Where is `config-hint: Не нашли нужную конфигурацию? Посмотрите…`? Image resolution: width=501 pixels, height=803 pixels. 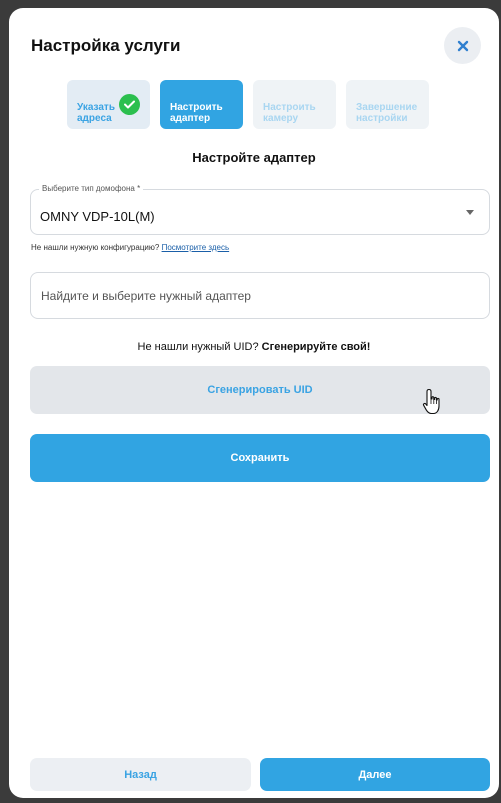
config-hint: Не нашли нужную конфигурацию? Посмотрите… is located at coordinates (130, 247).